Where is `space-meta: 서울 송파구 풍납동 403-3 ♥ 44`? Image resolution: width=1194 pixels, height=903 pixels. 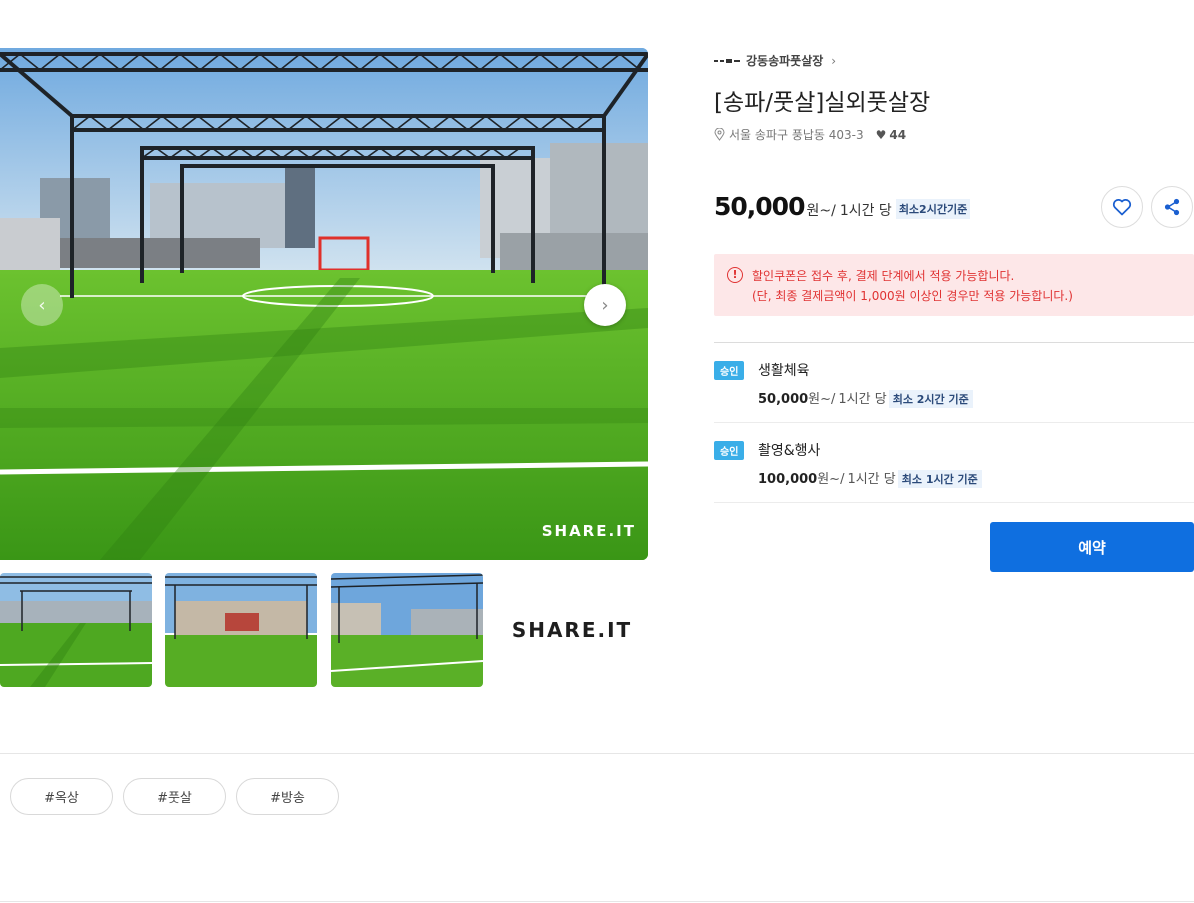
space-meta: 서울 송파구 풍납동 403-3 ♥ 44 is located at coordinates (810, 134).